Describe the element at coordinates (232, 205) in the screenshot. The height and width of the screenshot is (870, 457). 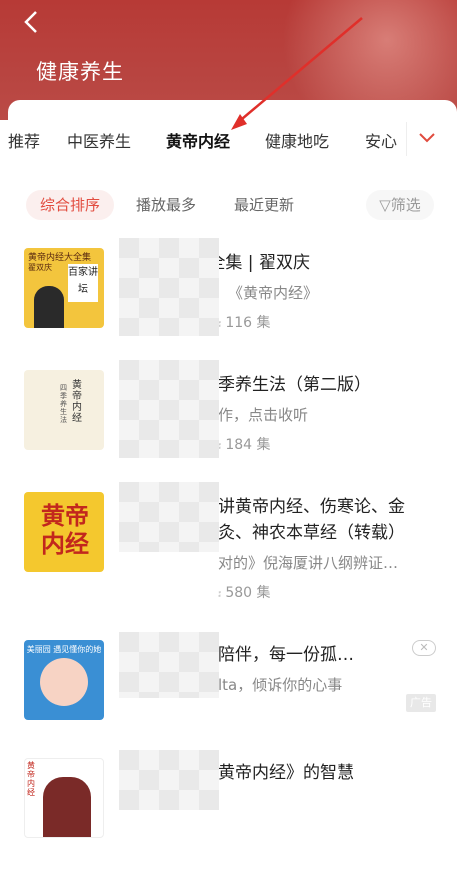
I see `sort-bar: 综合排序 播放最多 最近更新 ▽筛选` at that location.